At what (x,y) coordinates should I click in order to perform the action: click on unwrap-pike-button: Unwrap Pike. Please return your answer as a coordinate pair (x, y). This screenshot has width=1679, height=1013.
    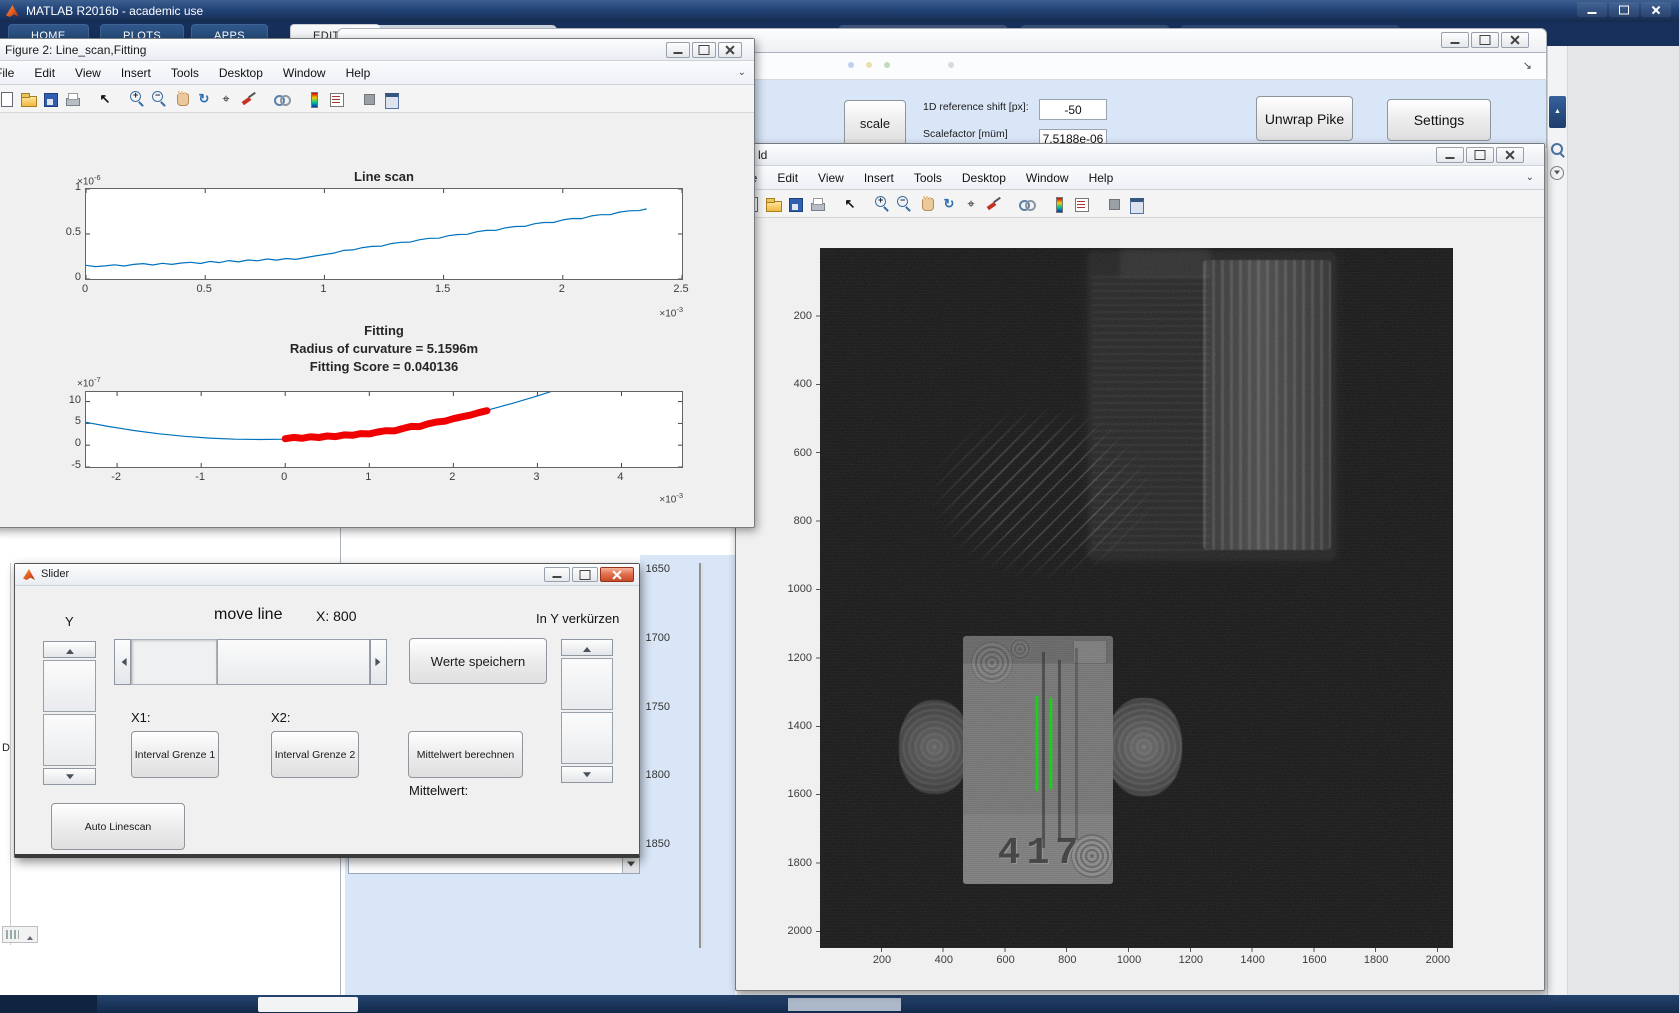
    Looking at the image, I should click on (1304, 118).